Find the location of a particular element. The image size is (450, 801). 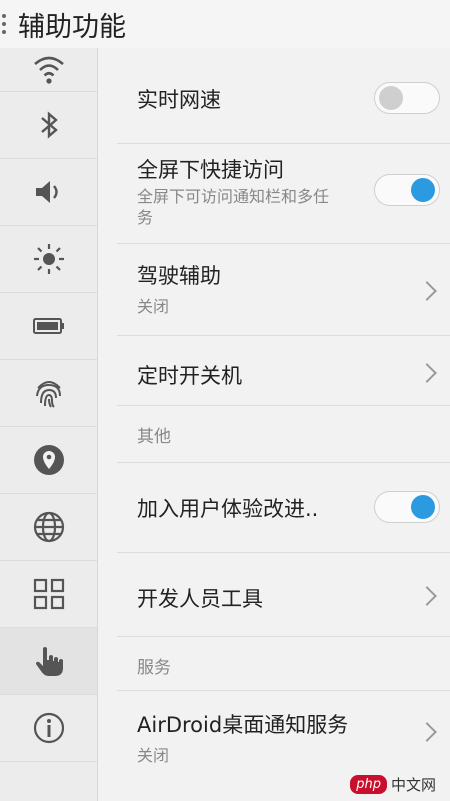

sidebar-item-display is located at coordinates (48, 259).